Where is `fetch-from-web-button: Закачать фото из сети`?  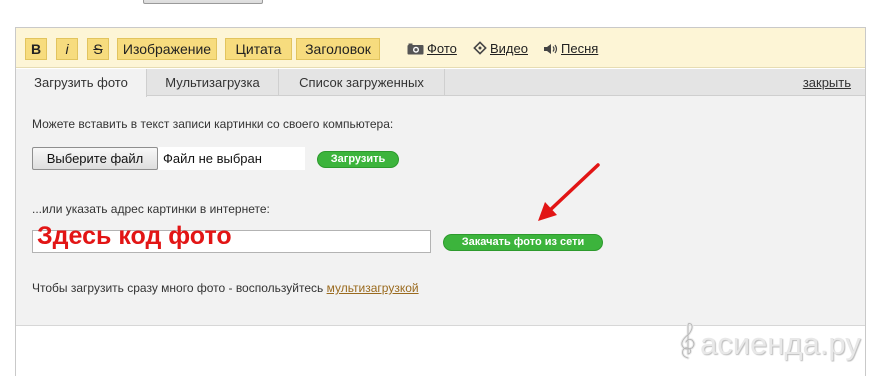
fetch-from-web-button: Закачать фото из сети is located at coordinates (523, 242).